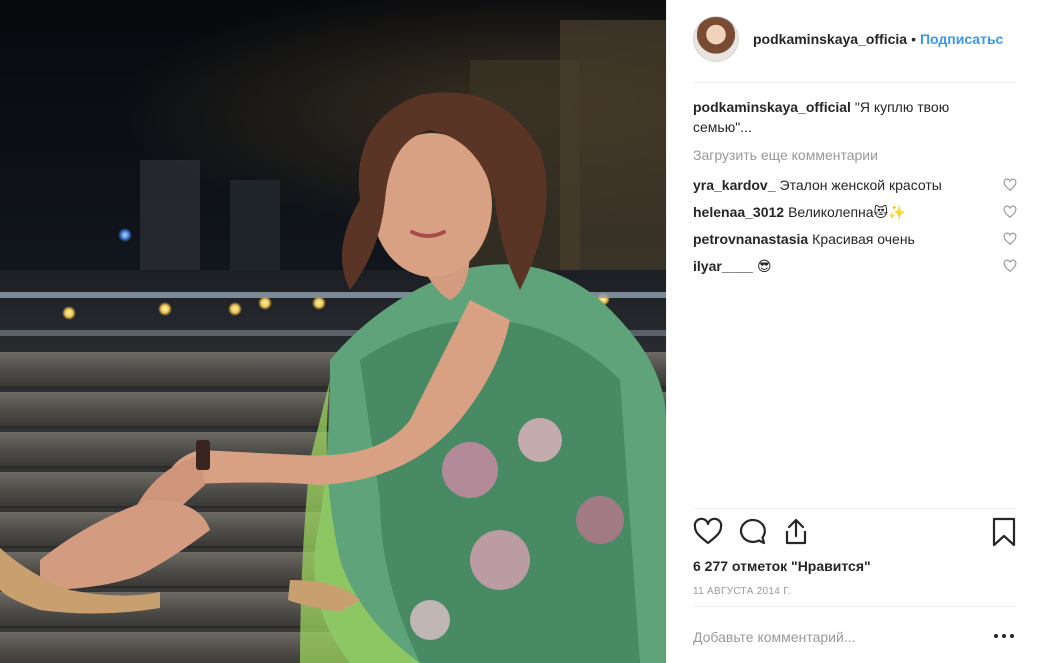 This screenshot has width=1039, height=663. What do you see at coordinates (708, 532) in the screenshot?
I see `heart-icon` at bounding box center [708, 532].